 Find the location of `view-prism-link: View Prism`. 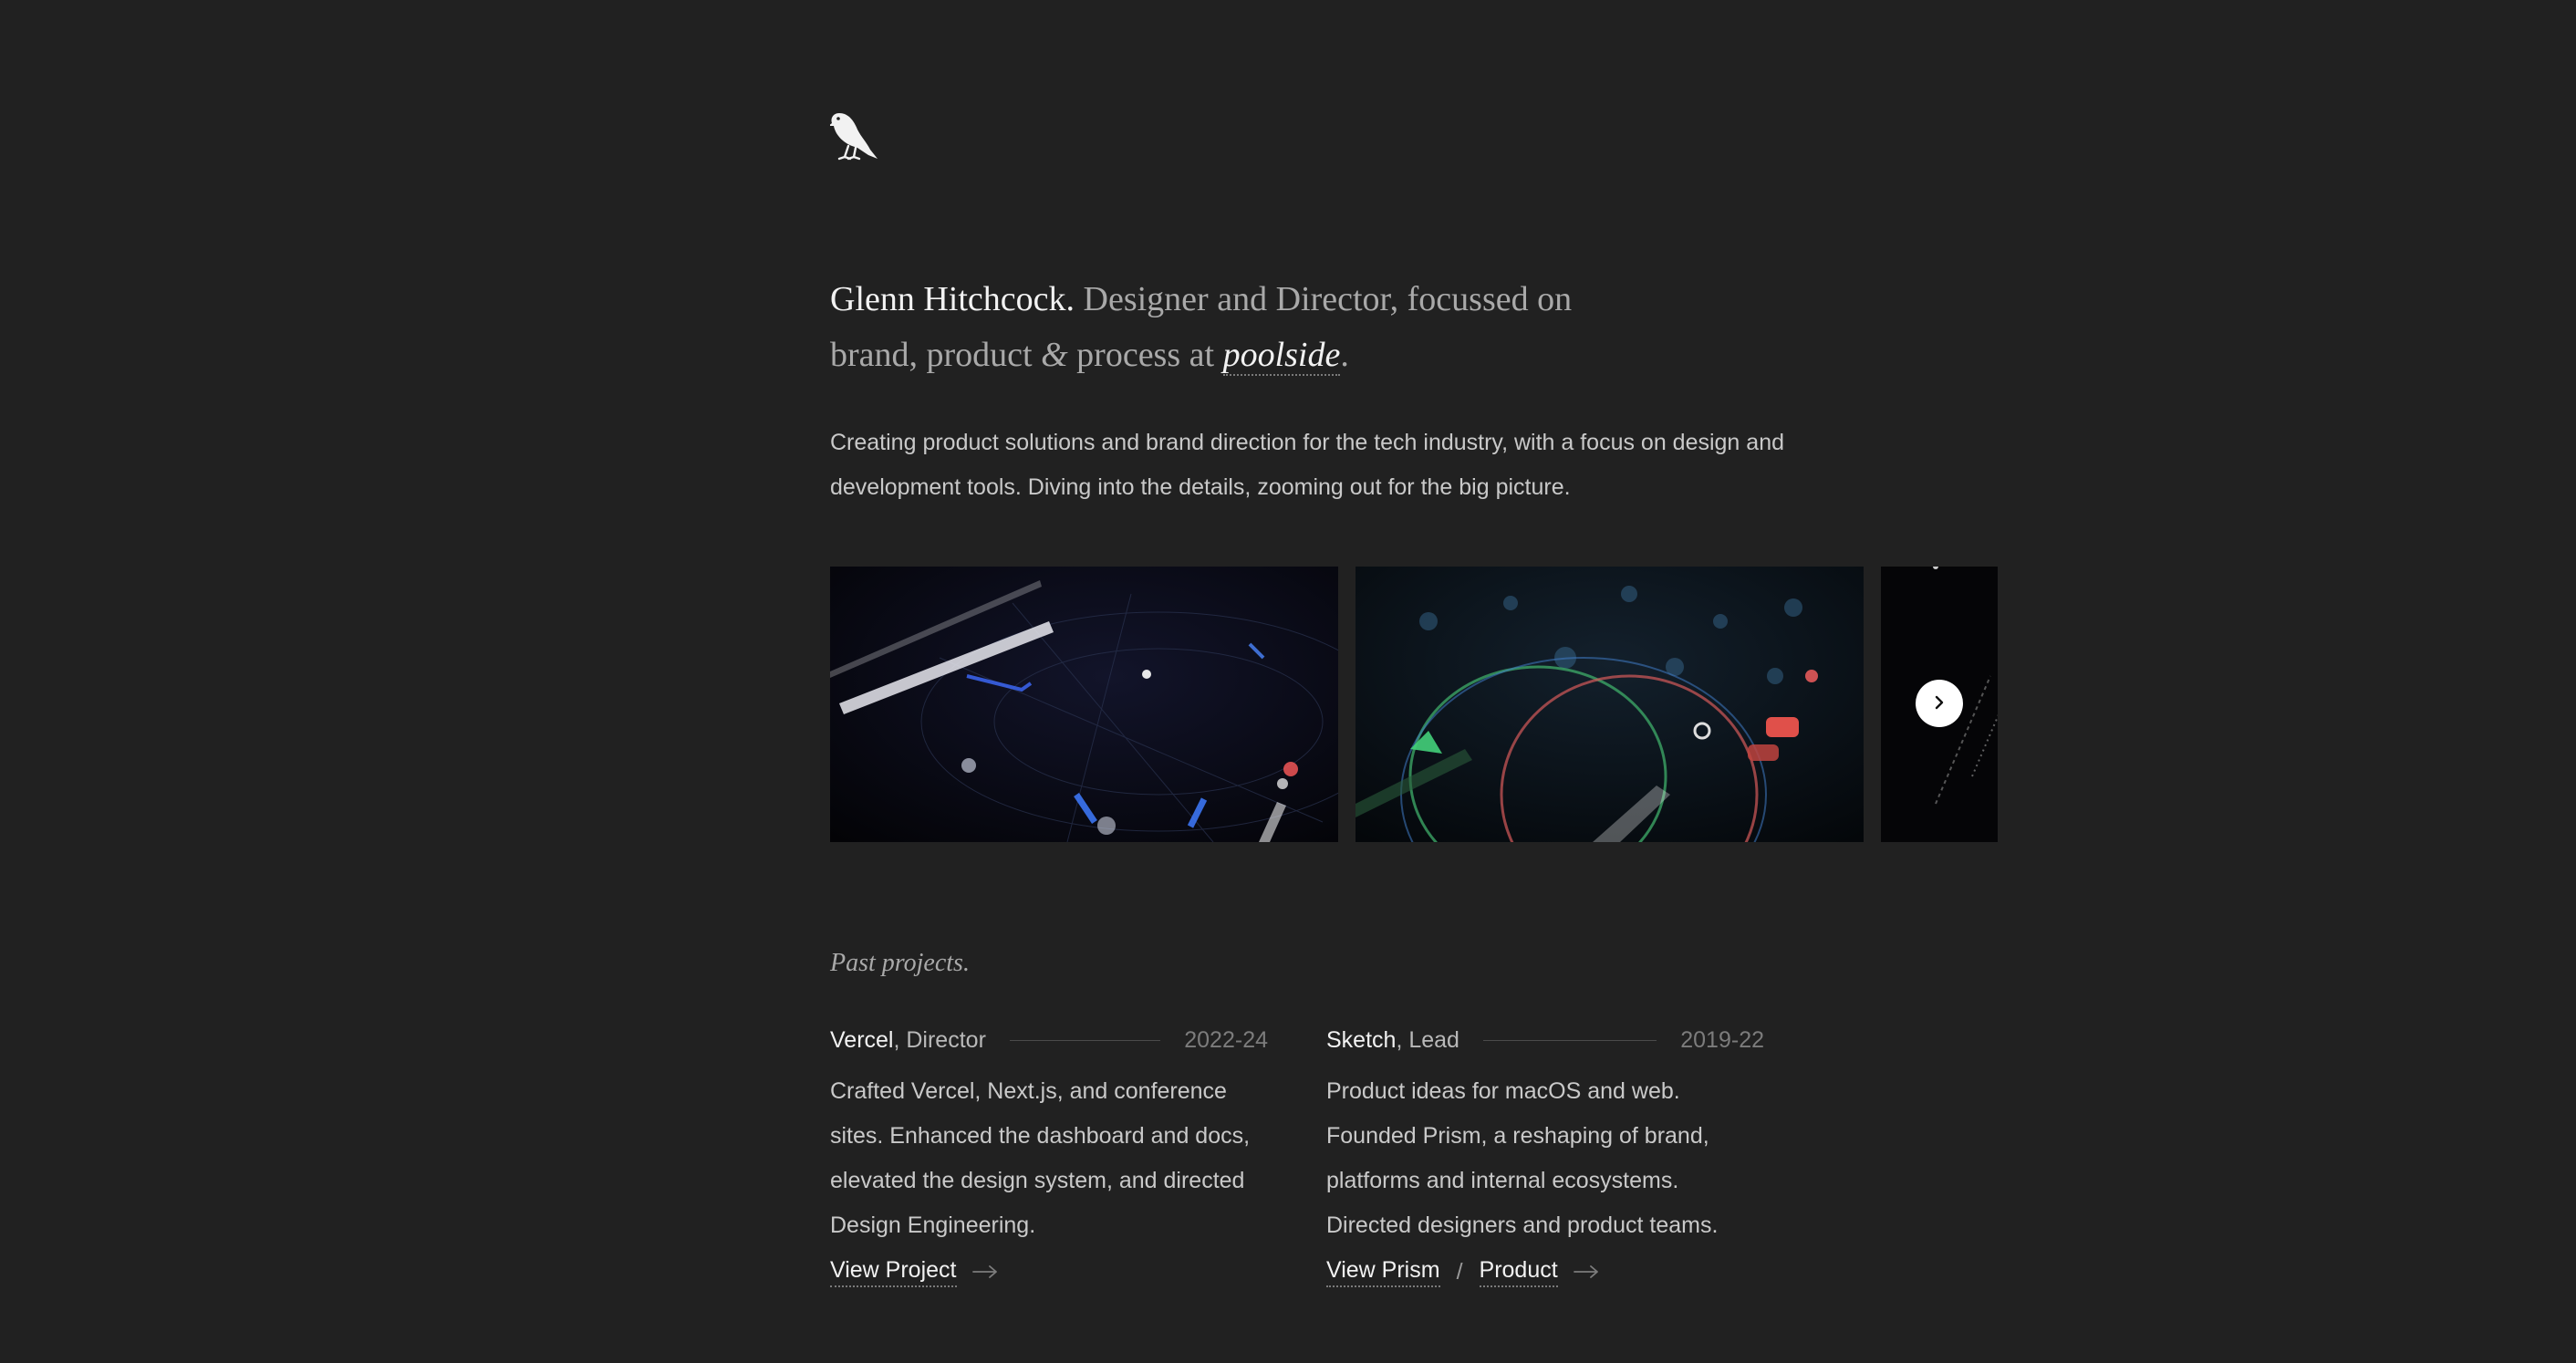

view-prism-link: View Prism is located at coordinates (1383, 1272).